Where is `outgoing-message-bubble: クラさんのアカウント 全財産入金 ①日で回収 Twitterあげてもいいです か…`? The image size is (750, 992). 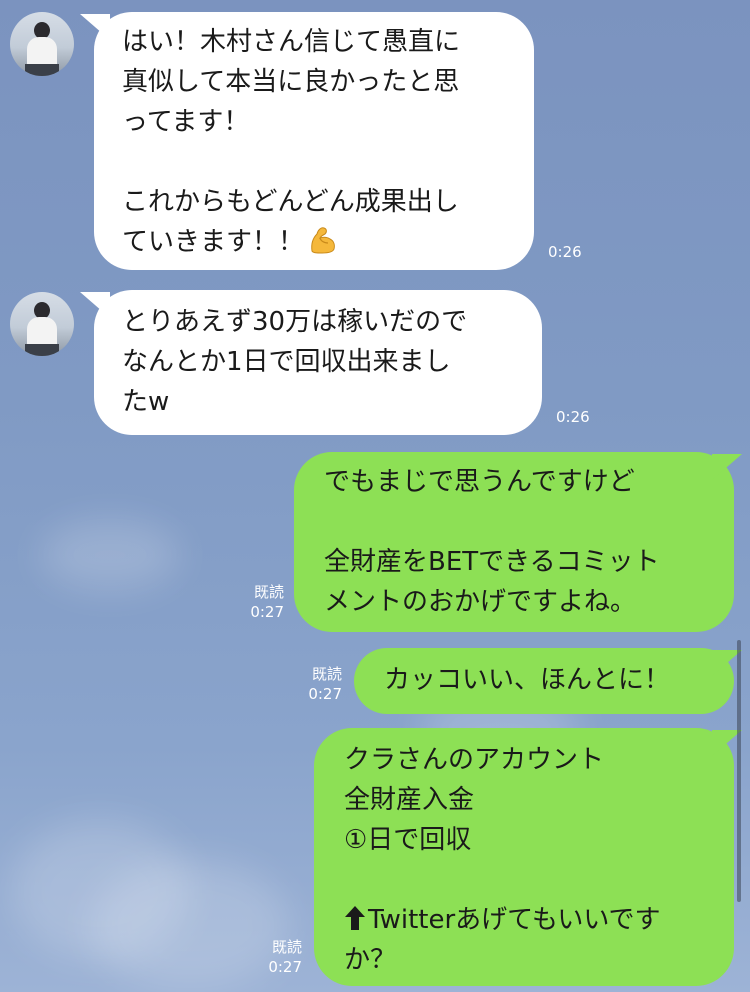
outgoing-message-bubble: クラさんのアカウント 全財産入金 ①日で回収 Twitterあげてもいいです か… is located at coordinates (524, 857).